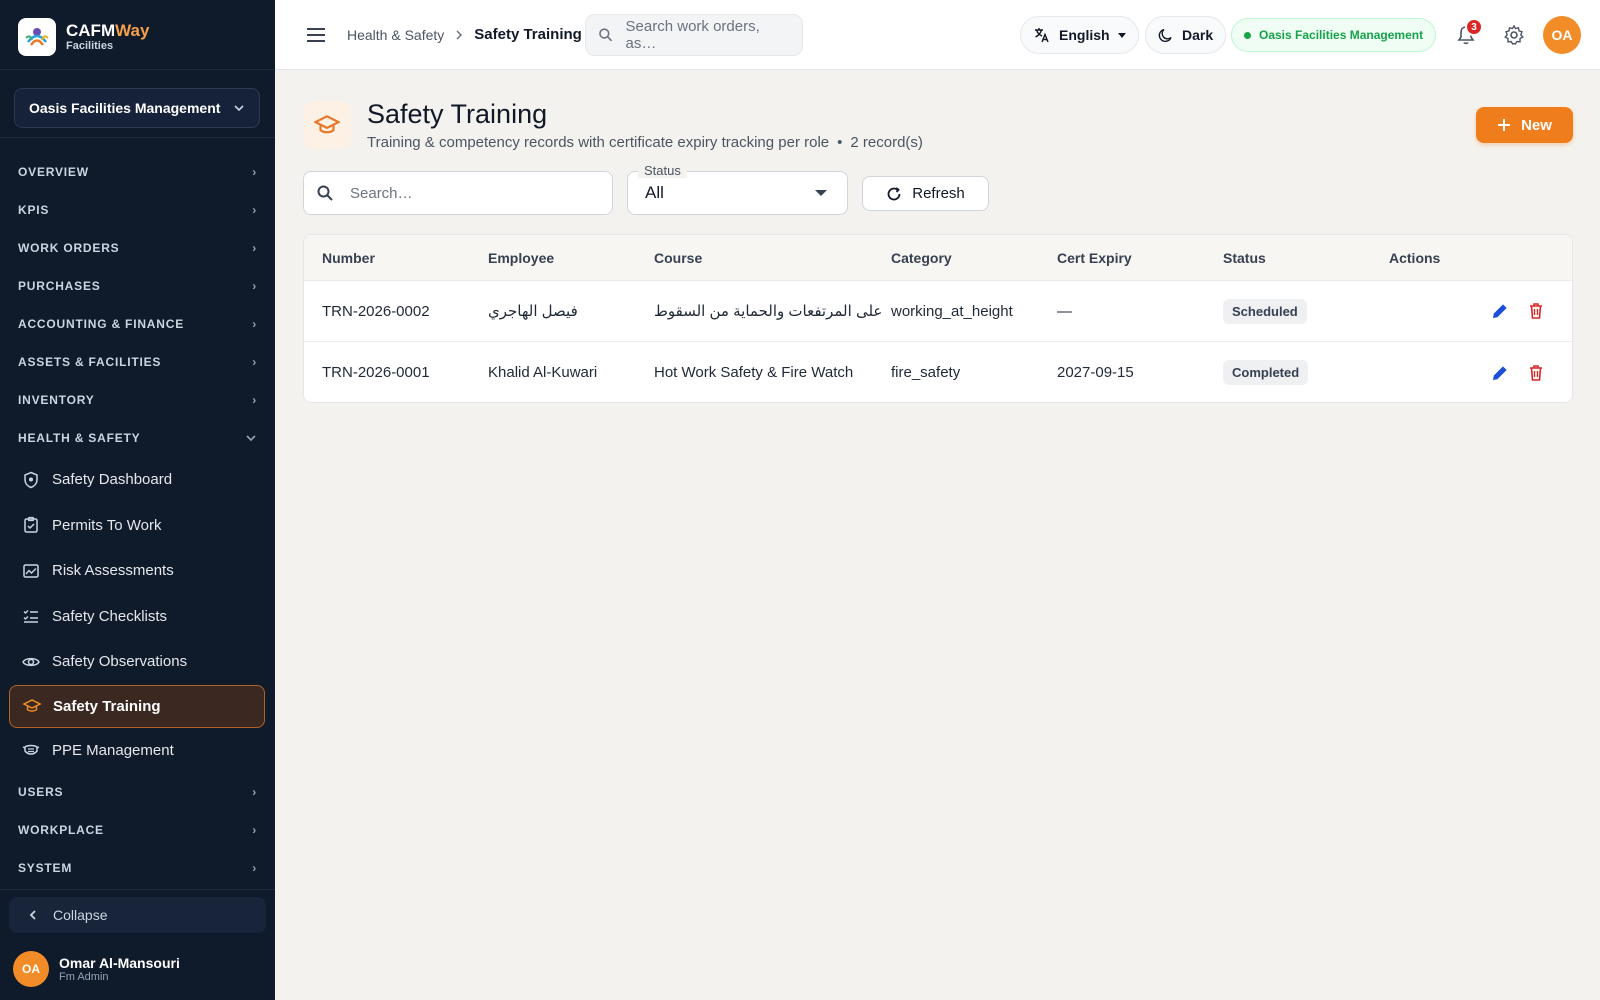 This screenshot has height=1000, width=1600. Describe the element at coordinates (120, 662) in the screenshot. I see `sidebar-item-label: Safety Observations` at that location.